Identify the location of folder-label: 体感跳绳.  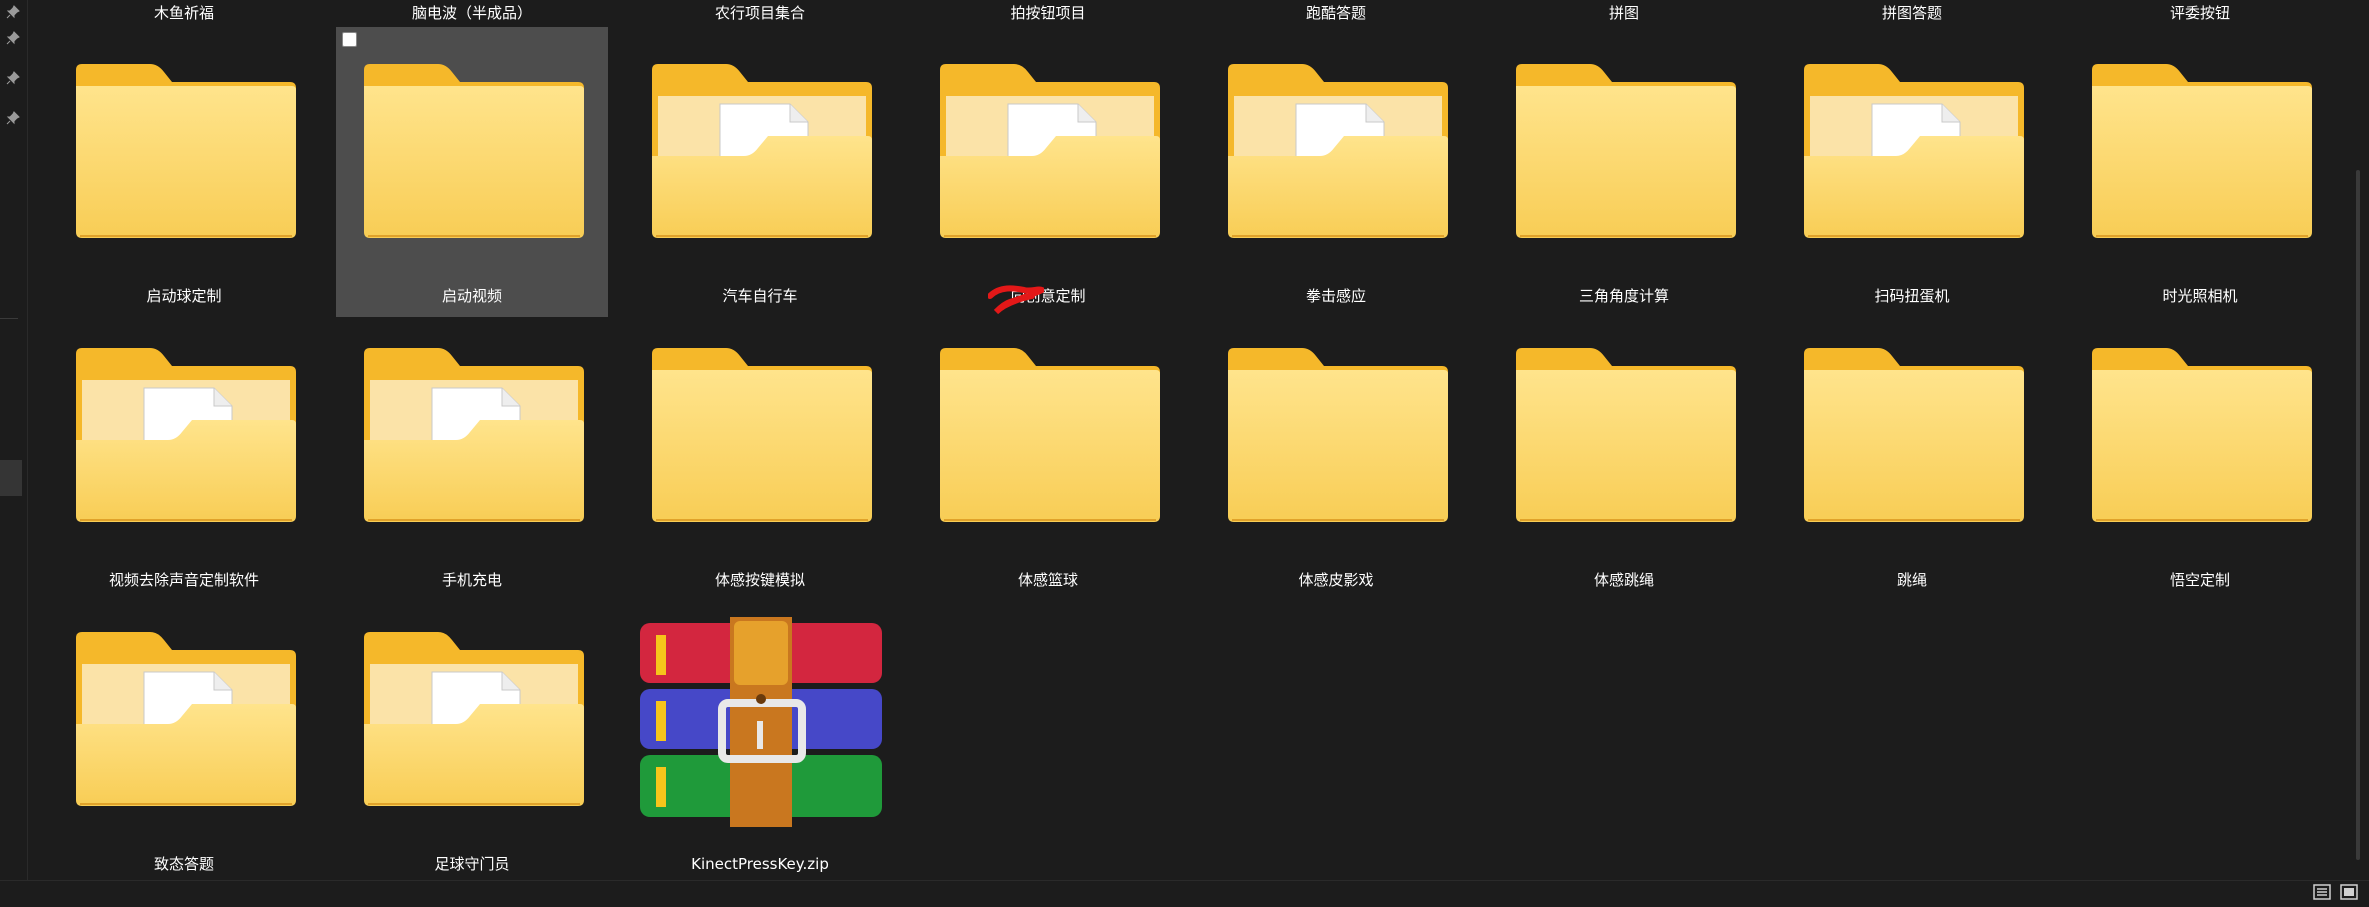
(1624, 580).